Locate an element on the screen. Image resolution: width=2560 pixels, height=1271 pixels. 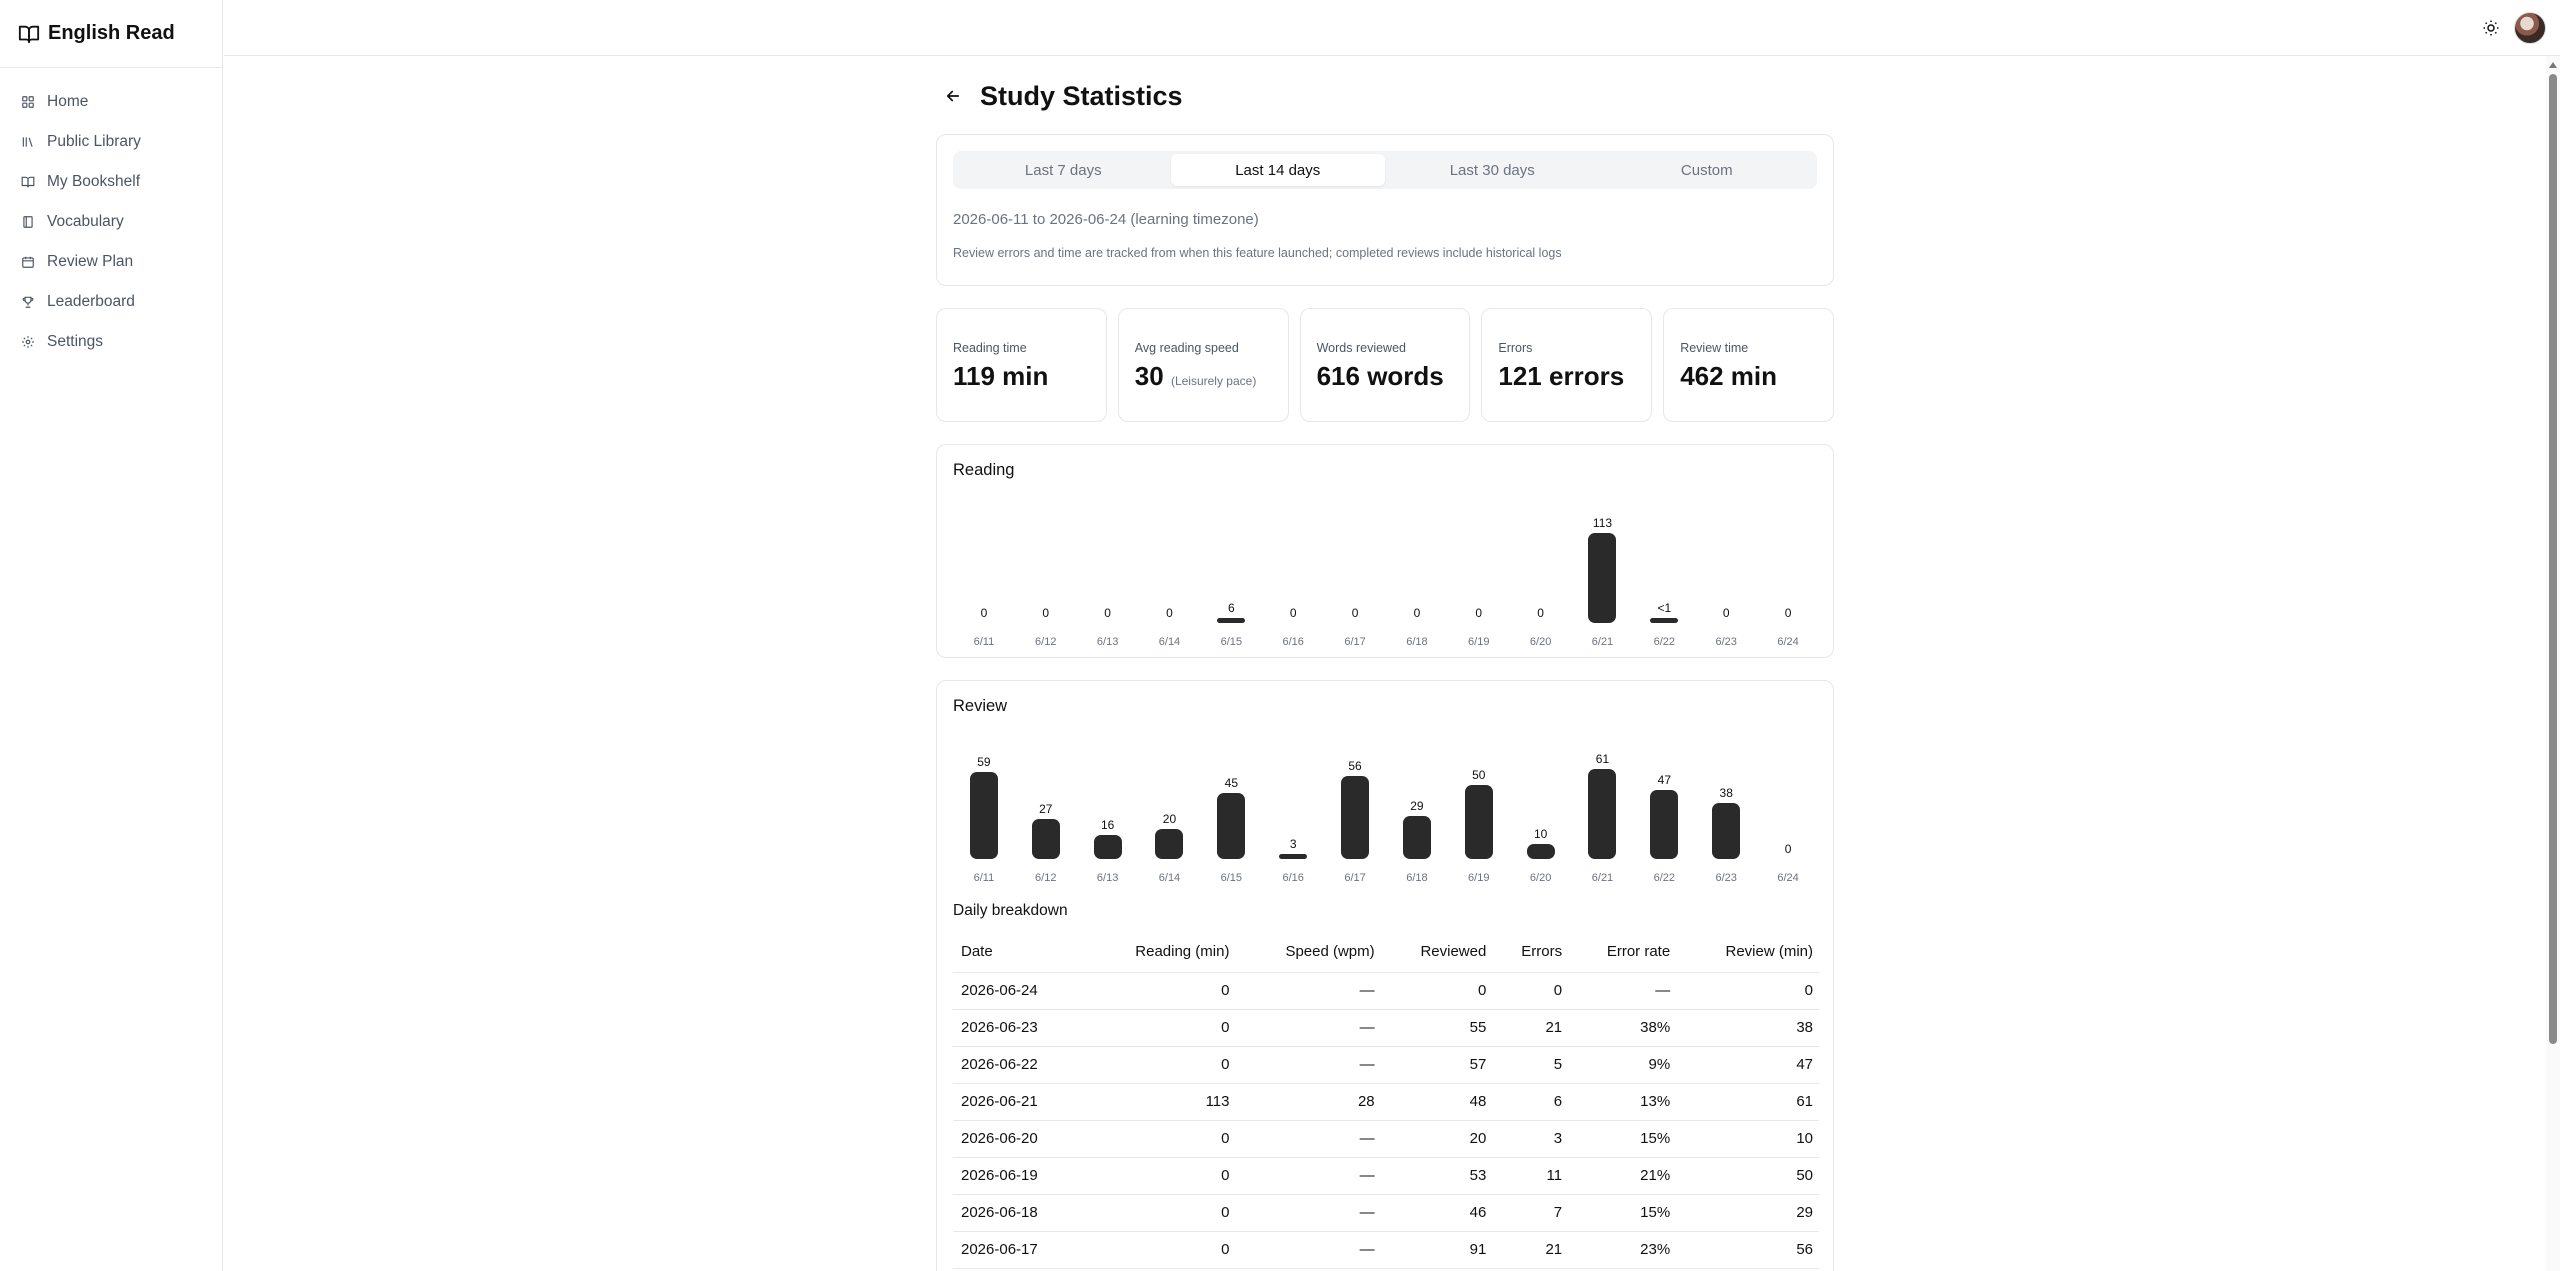
table-row: 2026-06-19 0—53 11 21% 50 is located at coordinates (1386, 1176).